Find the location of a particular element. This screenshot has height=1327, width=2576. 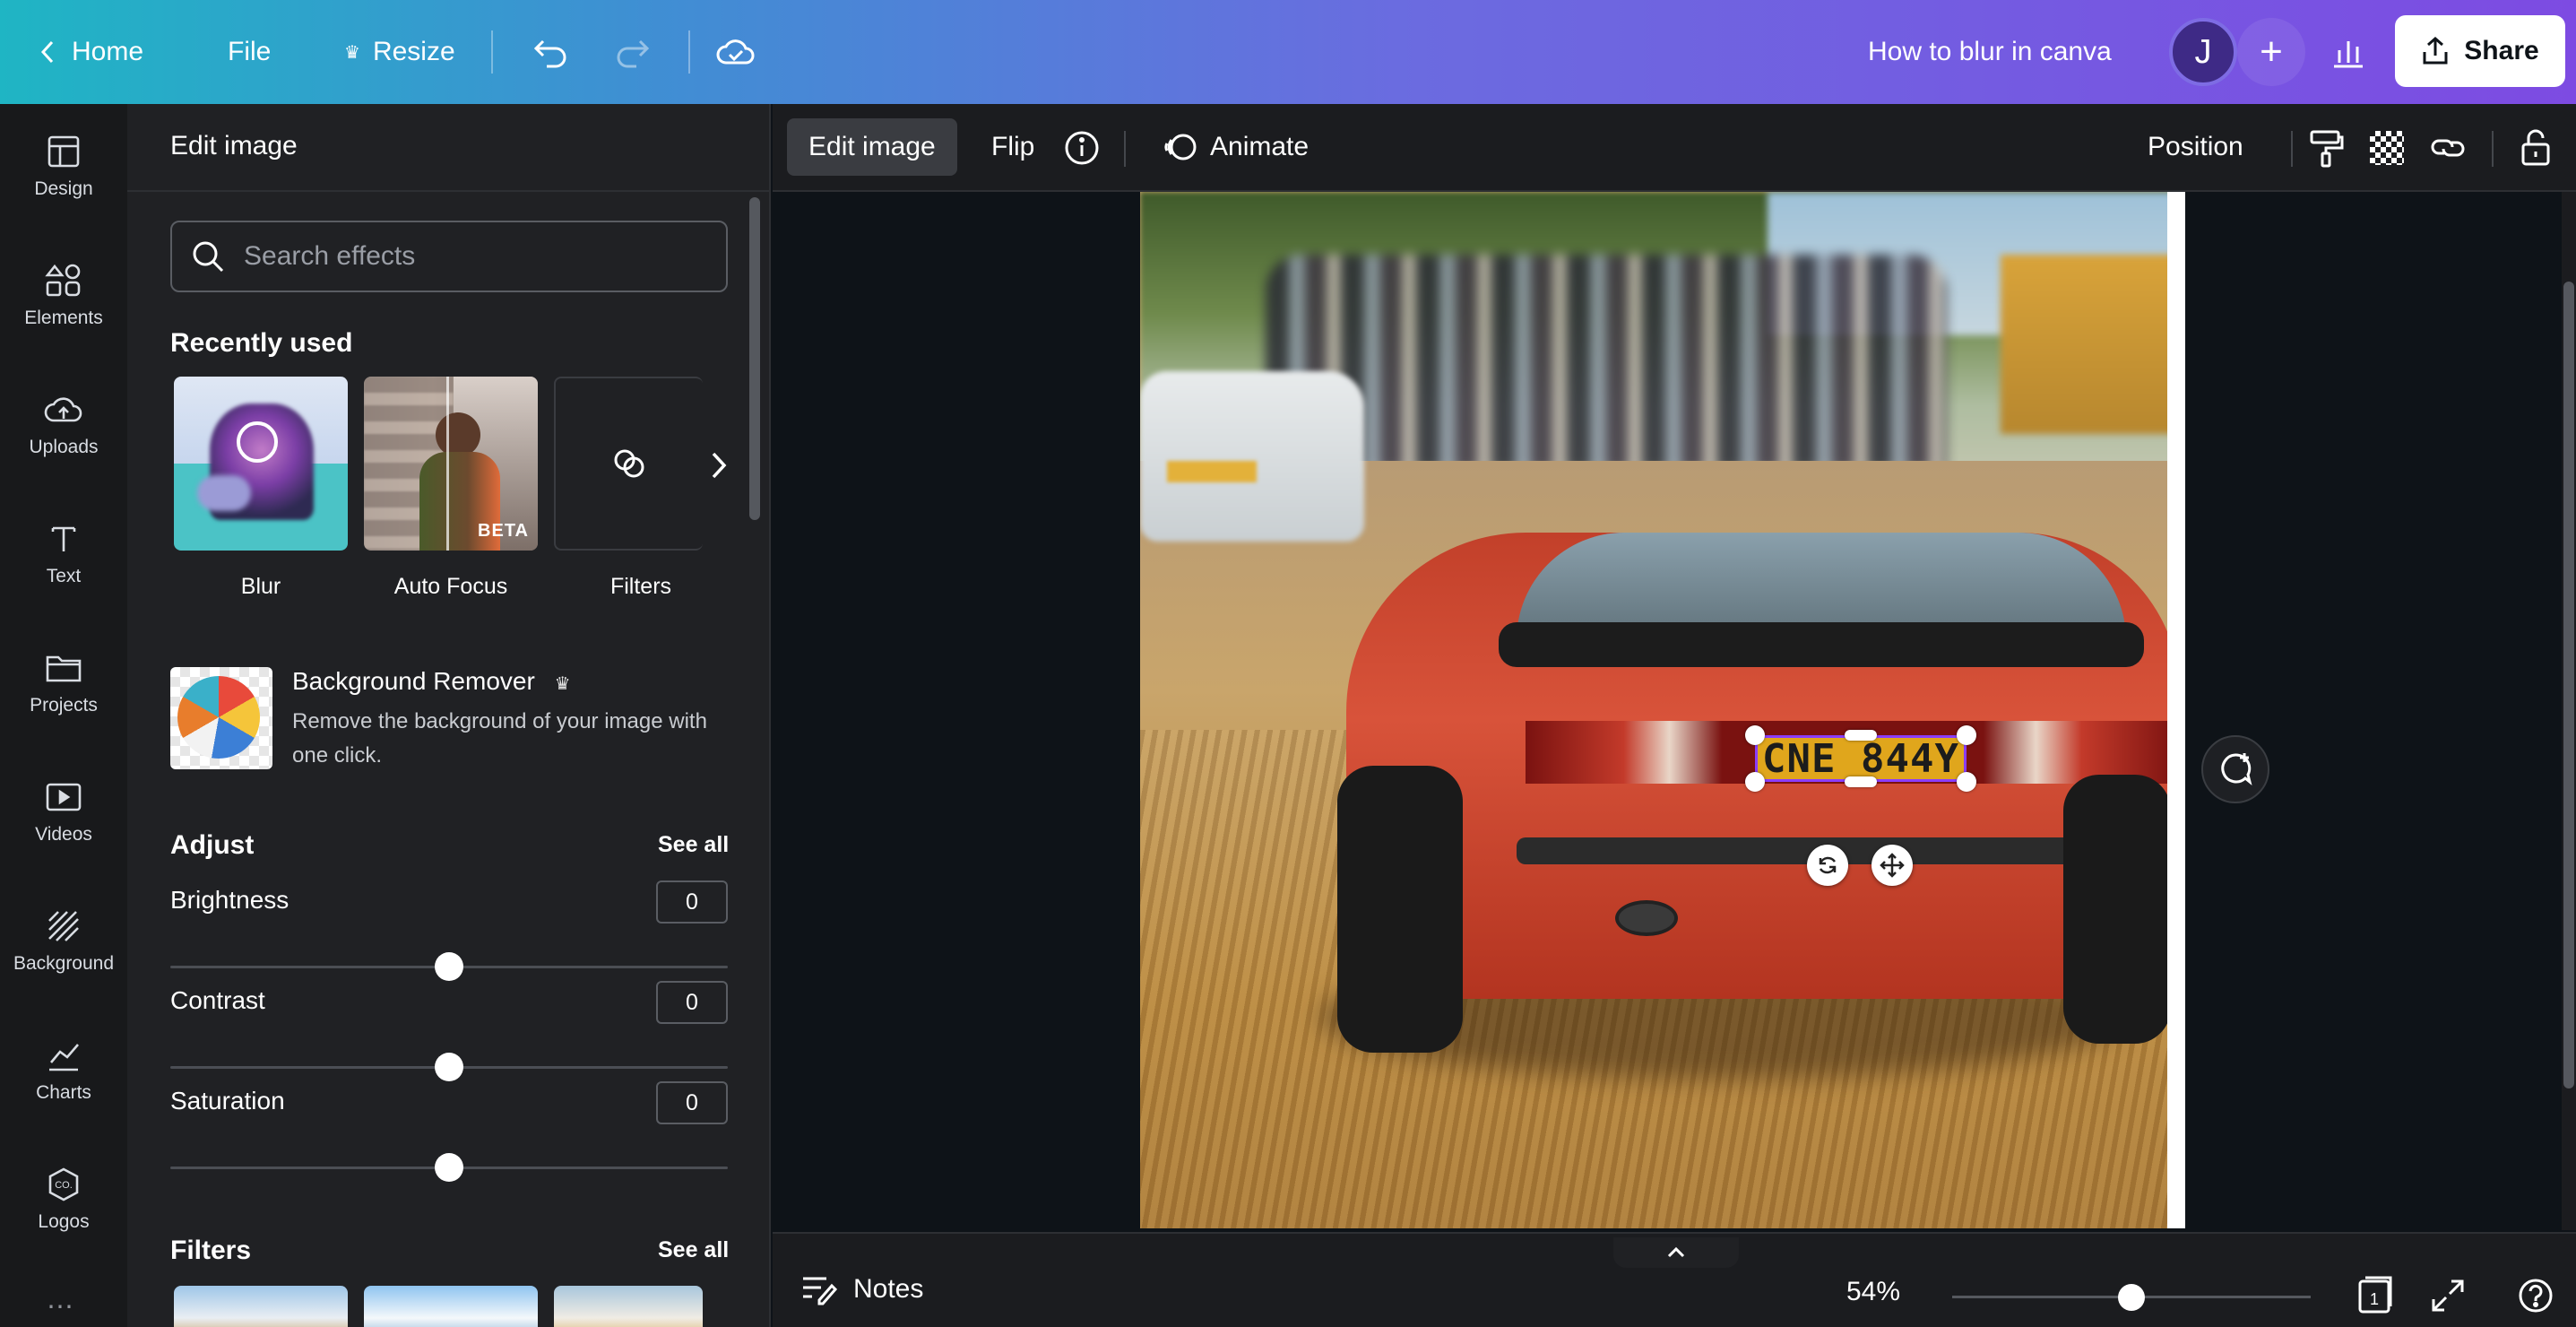

document-title: How to blur in canva is located at coordinates (1990, 52).